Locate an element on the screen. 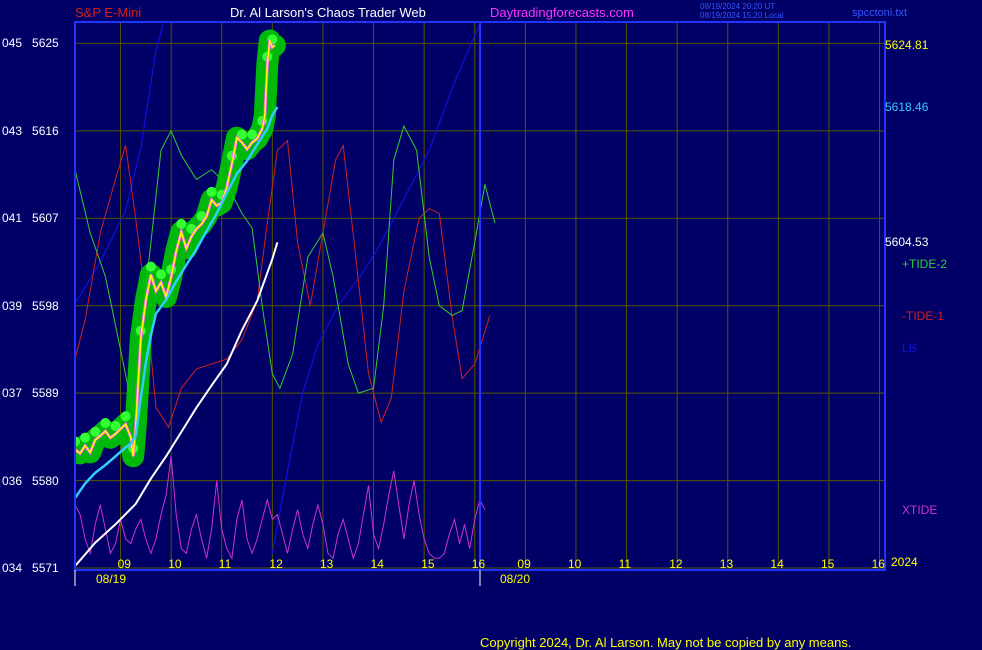 The image size is (982, 650). data-file: spcctoni.txt is located at coordinates (880, 13).